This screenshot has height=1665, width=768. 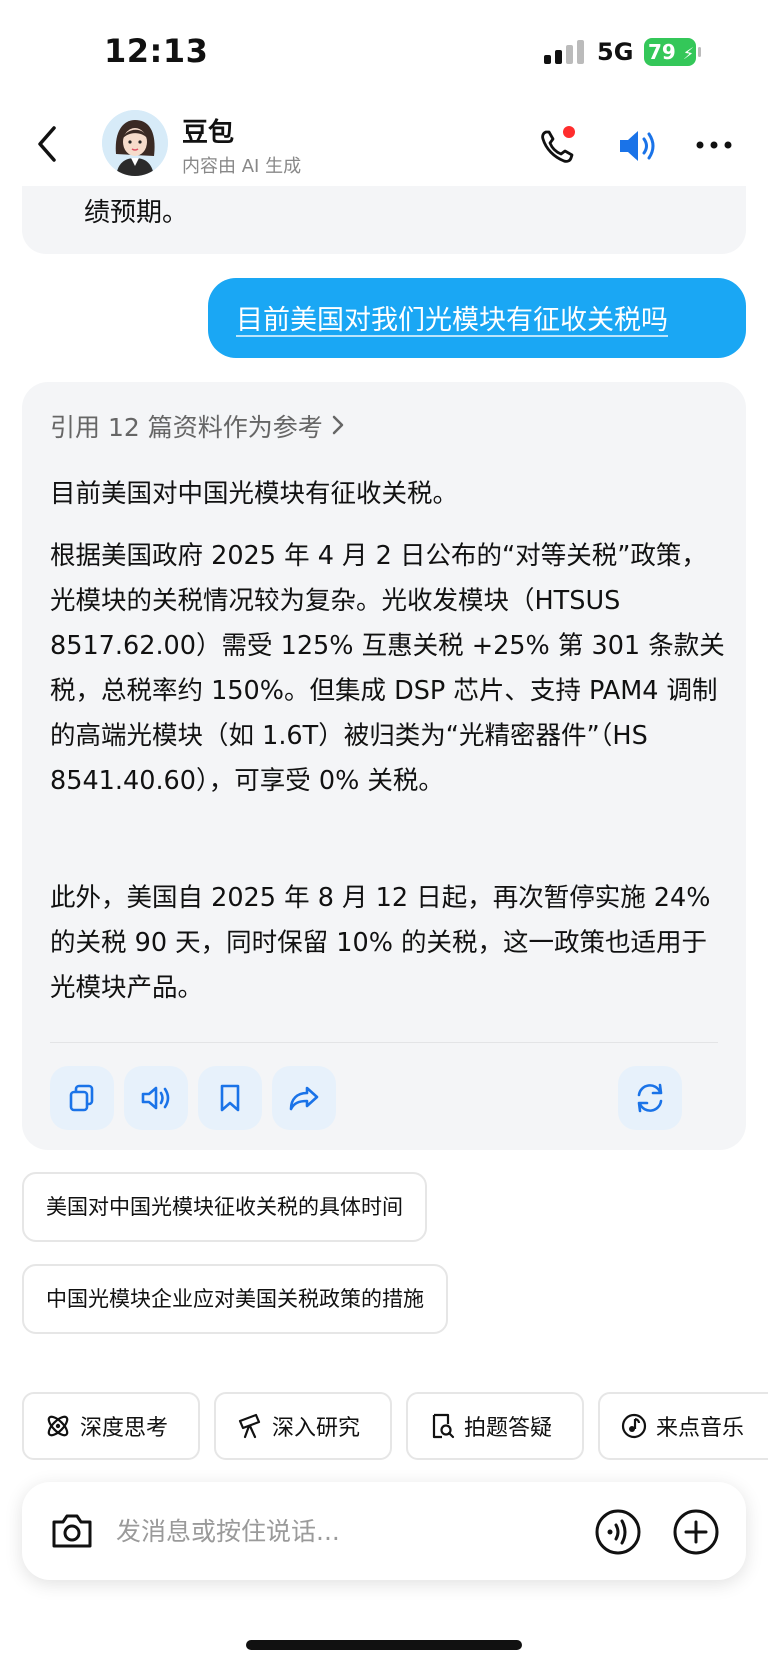 What do you see at coordinates (316, 1428) in the screenshot?
I see `tool-label: 深入研究` at bounding box center [316, 1428].